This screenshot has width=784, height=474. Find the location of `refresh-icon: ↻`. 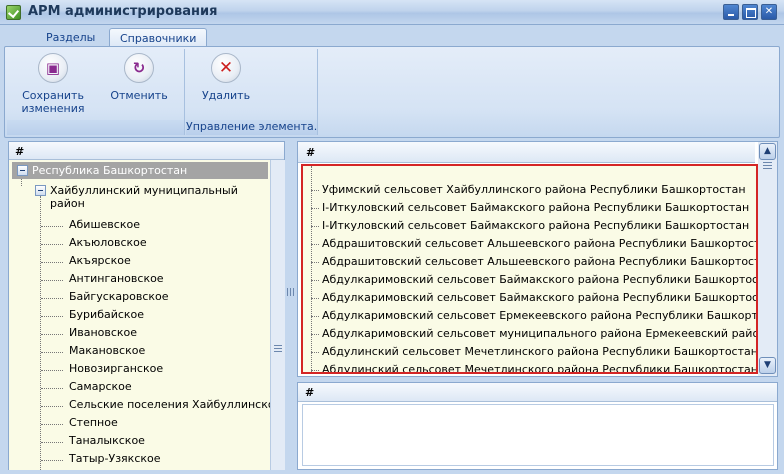

refresh-icon: ↻ is located at coordinates (139, 68).